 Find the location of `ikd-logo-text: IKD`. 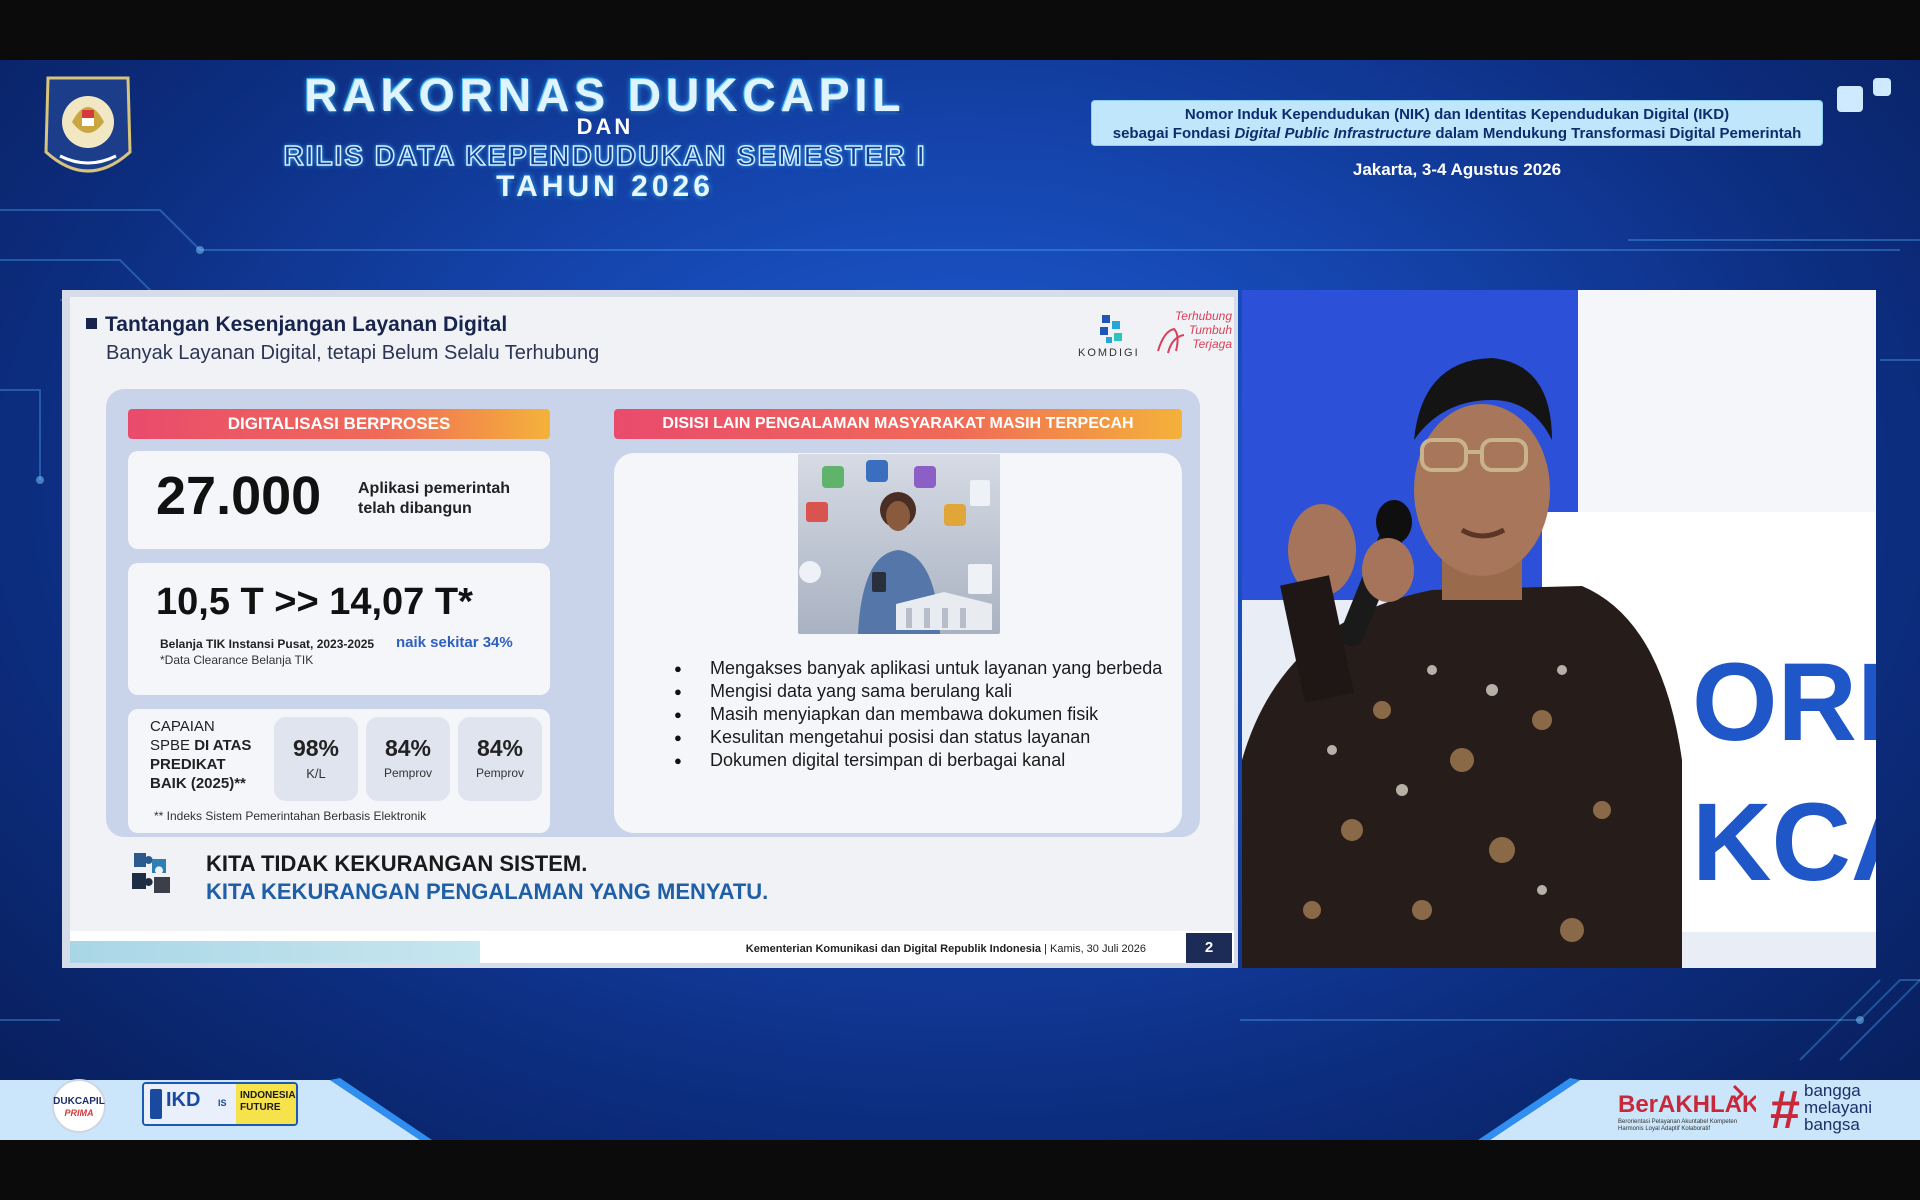

ikd-logo-text: IKD is located at coordinates (183, 1100).